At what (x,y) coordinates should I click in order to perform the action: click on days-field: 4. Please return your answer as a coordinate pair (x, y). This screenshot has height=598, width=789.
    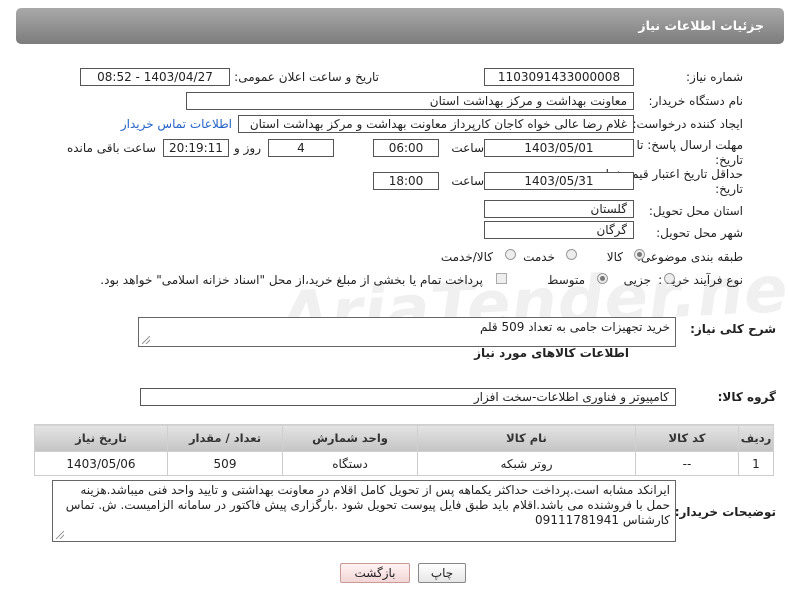
    Looking at the image, I should click on (301, 148).